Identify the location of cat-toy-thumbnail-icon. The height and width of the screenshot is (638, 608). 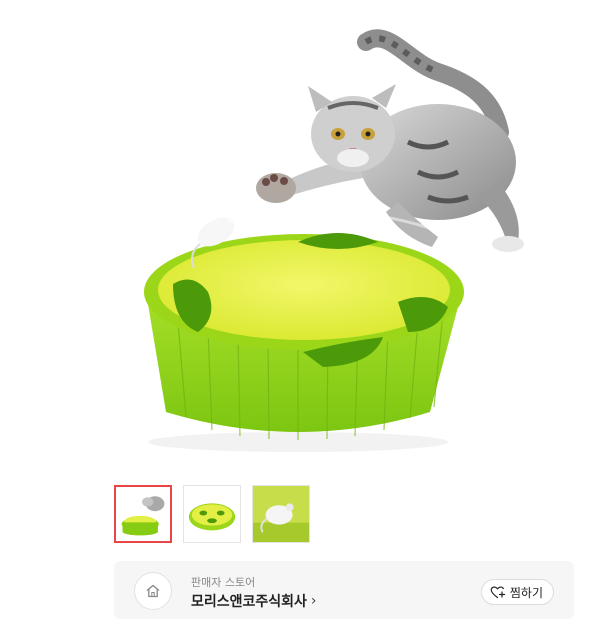
(143, 514).